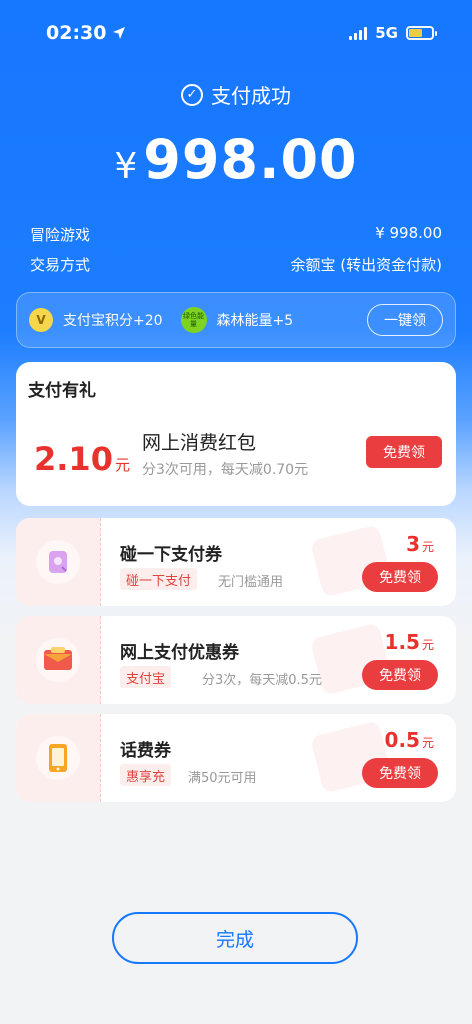  Describe the element at coordinates (236, 234) in the screenshot. I see `detail-row-merchant: 冒险游戏 ¥ 998.00` at that location.